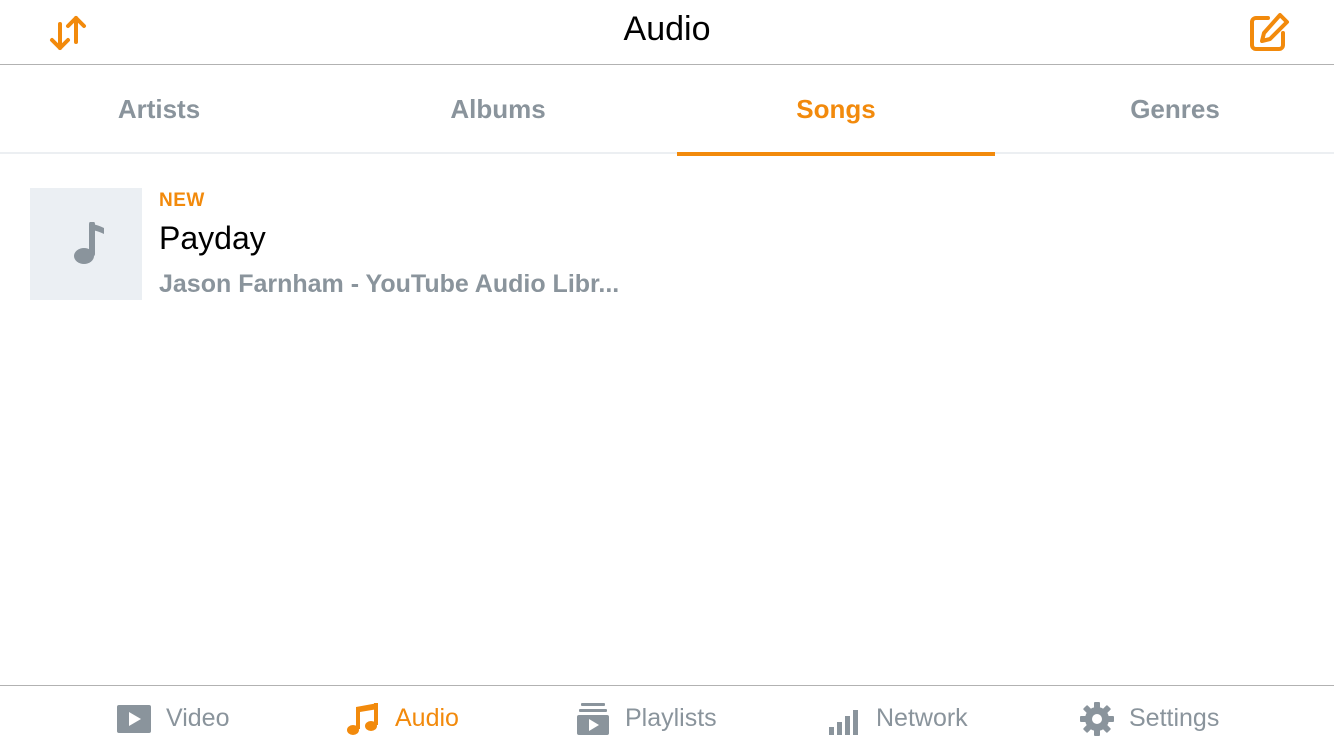 The height and width of the screenshot is (750, 1334). I want to click on new-badge: NEW, so click(182, 200).